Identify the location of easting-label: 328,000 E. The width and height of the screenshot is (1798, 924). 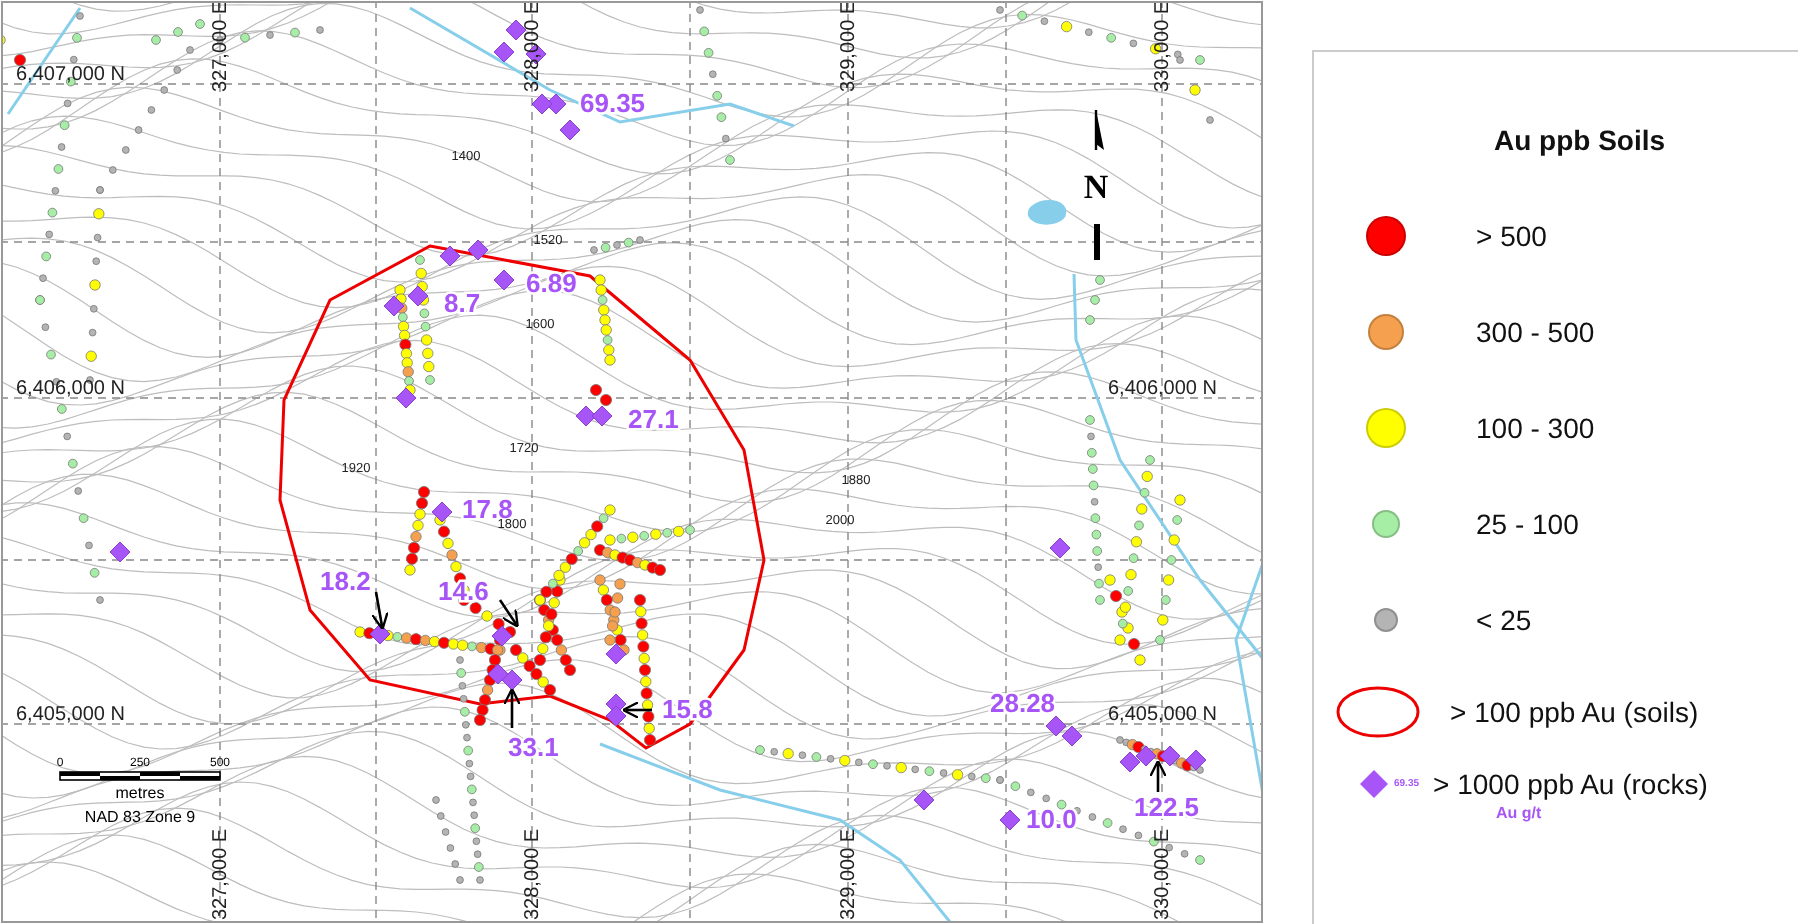
(533, 874).